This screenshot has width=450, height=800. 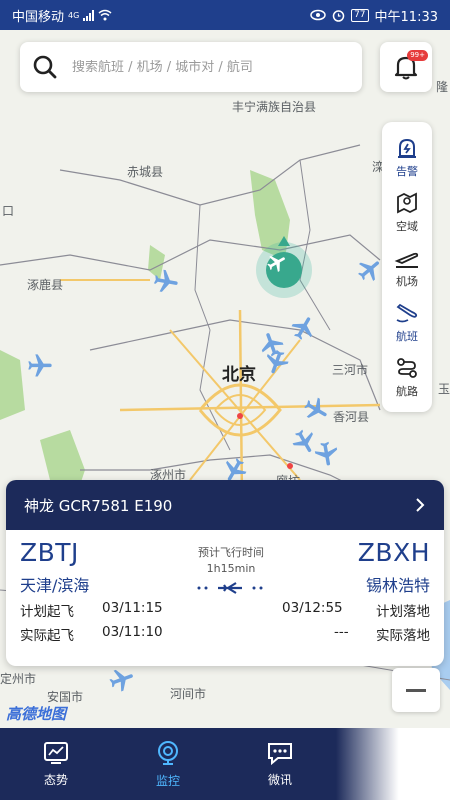 I want to click on origin-code: ZBTJ, so click(x=49, y=552).